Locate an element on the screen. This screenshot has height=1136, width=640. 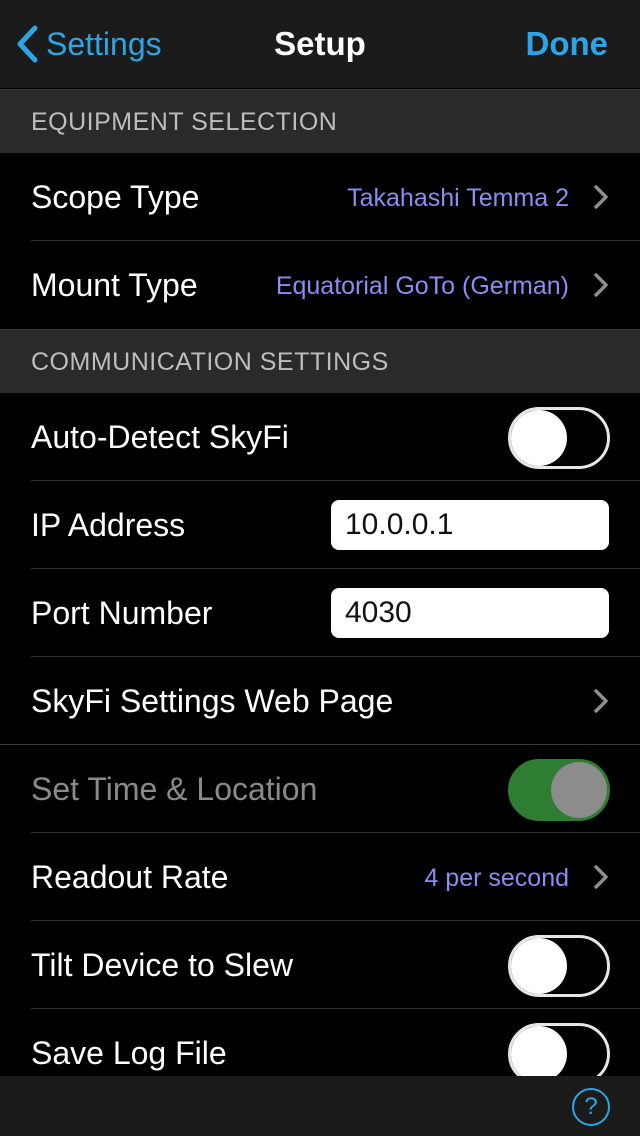
section-header-equipment: EQUIPMENT SELECTION is located at coordinates (320, 121).